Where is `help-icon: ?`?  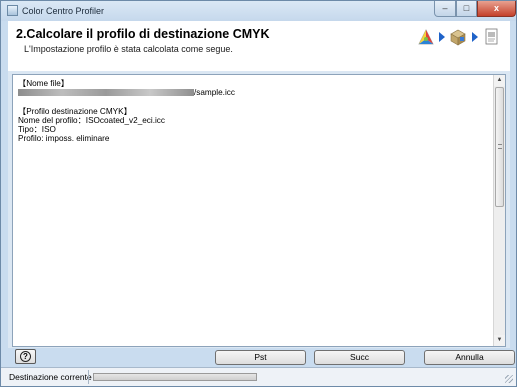
help-icon: ? is located at coordinates (25, 356).